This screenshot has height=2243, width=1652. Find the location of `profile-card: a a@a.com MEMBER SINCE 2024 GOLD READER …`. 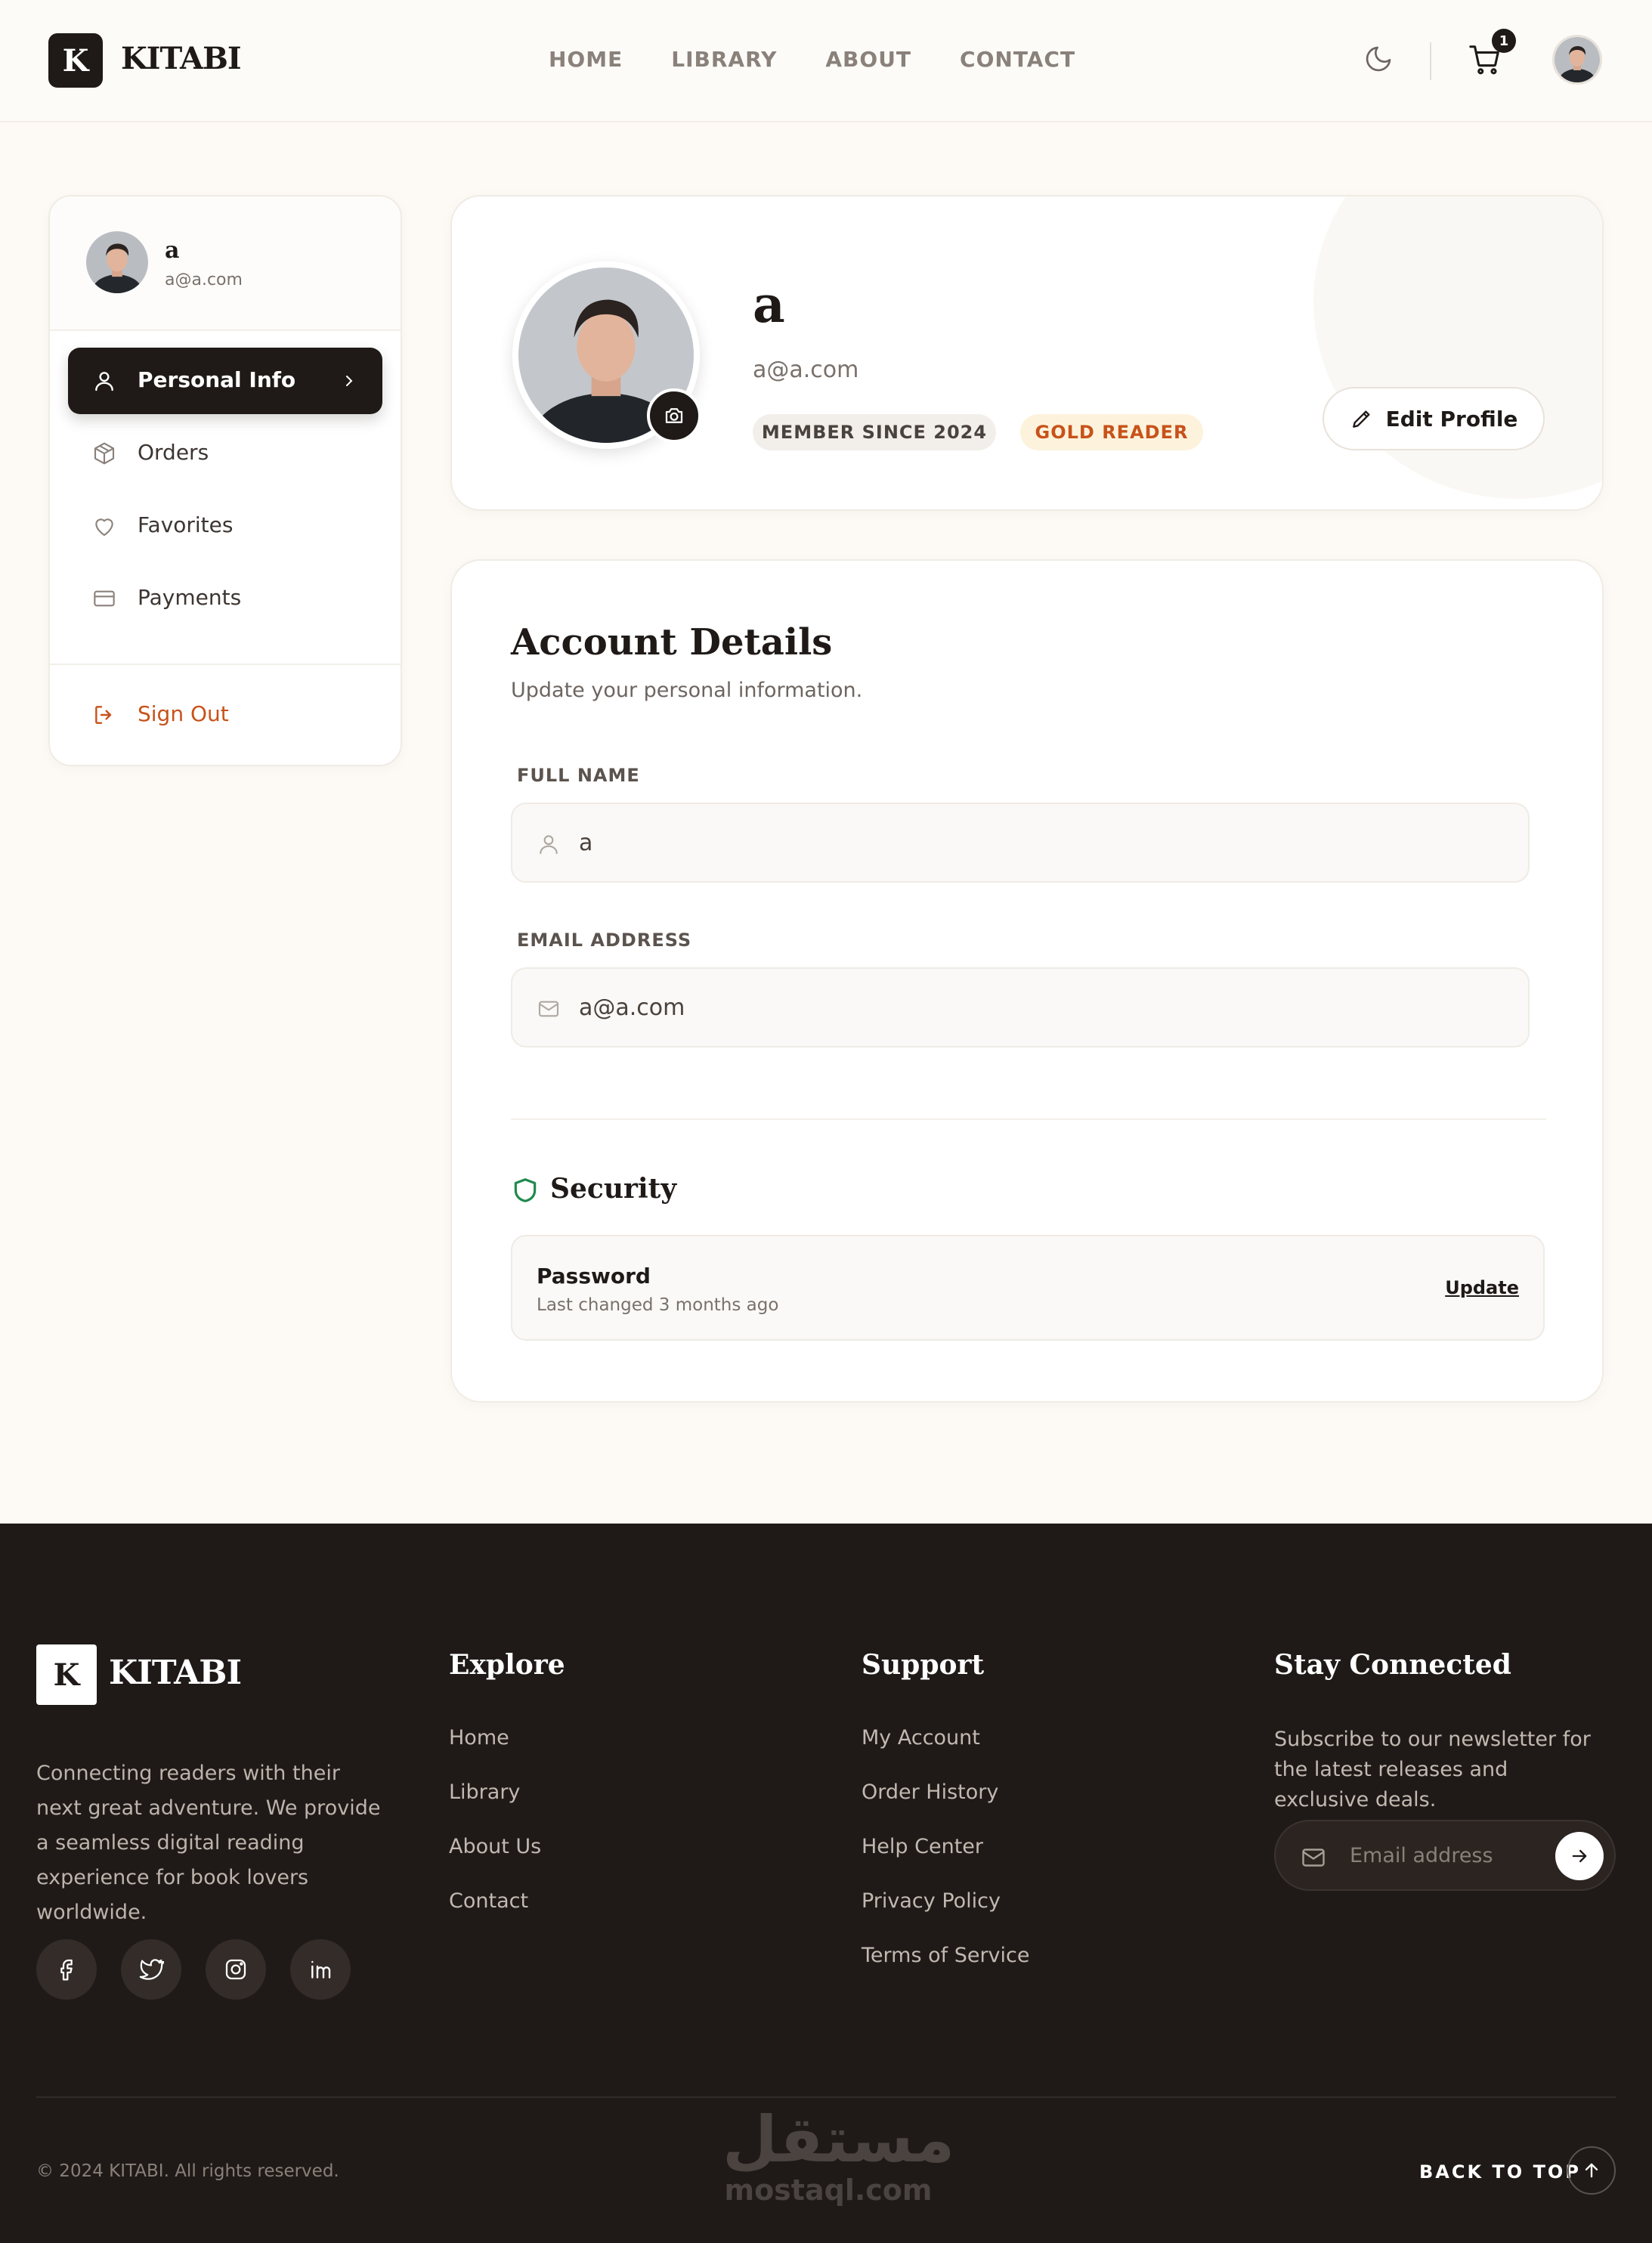

profile-card: a a@a.com MEMBER SINCE 2024 GOLD READER … is located at coordinates (1027, 353).